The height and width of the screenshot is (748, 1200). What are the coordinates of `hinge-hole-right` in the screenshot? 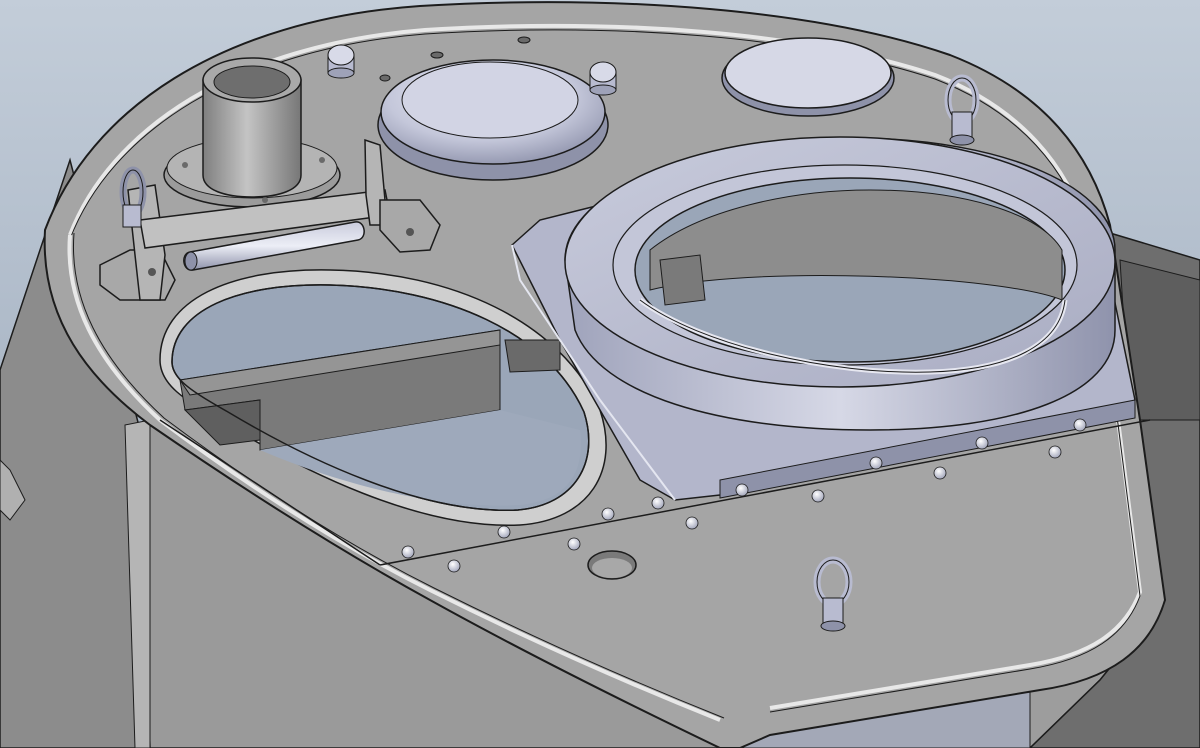 It's located at (410, 232).